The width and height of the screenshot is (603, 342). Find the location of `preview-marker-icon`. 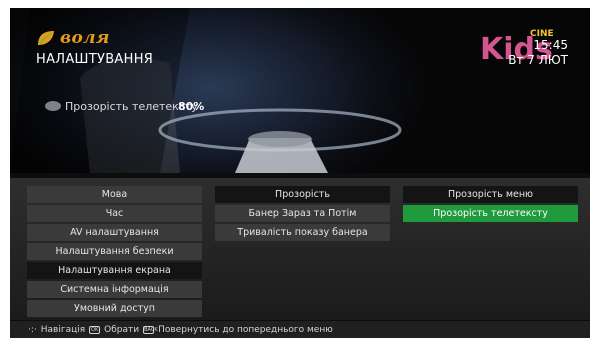

preview-marker-icon is located at coordinates (53, 106).